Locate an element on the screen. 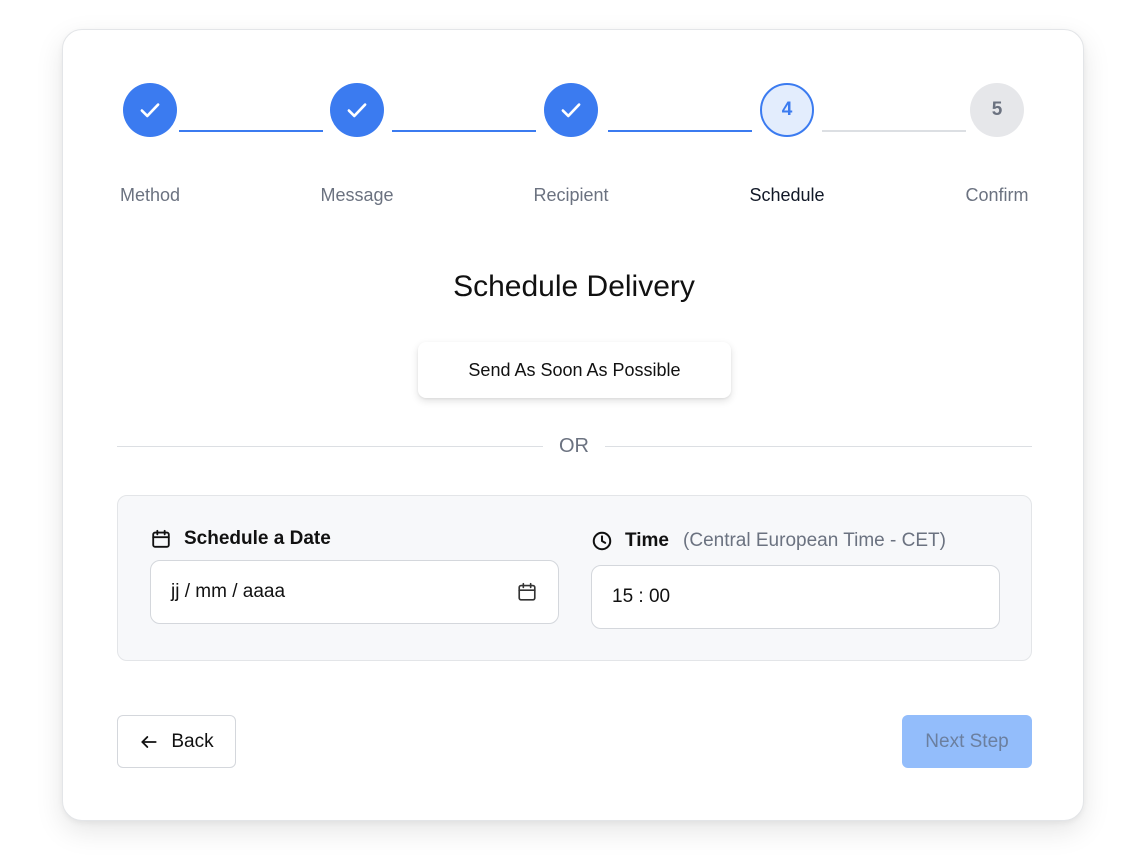  date-field-label: Schedule a Date is located at coordinates (240, 539).